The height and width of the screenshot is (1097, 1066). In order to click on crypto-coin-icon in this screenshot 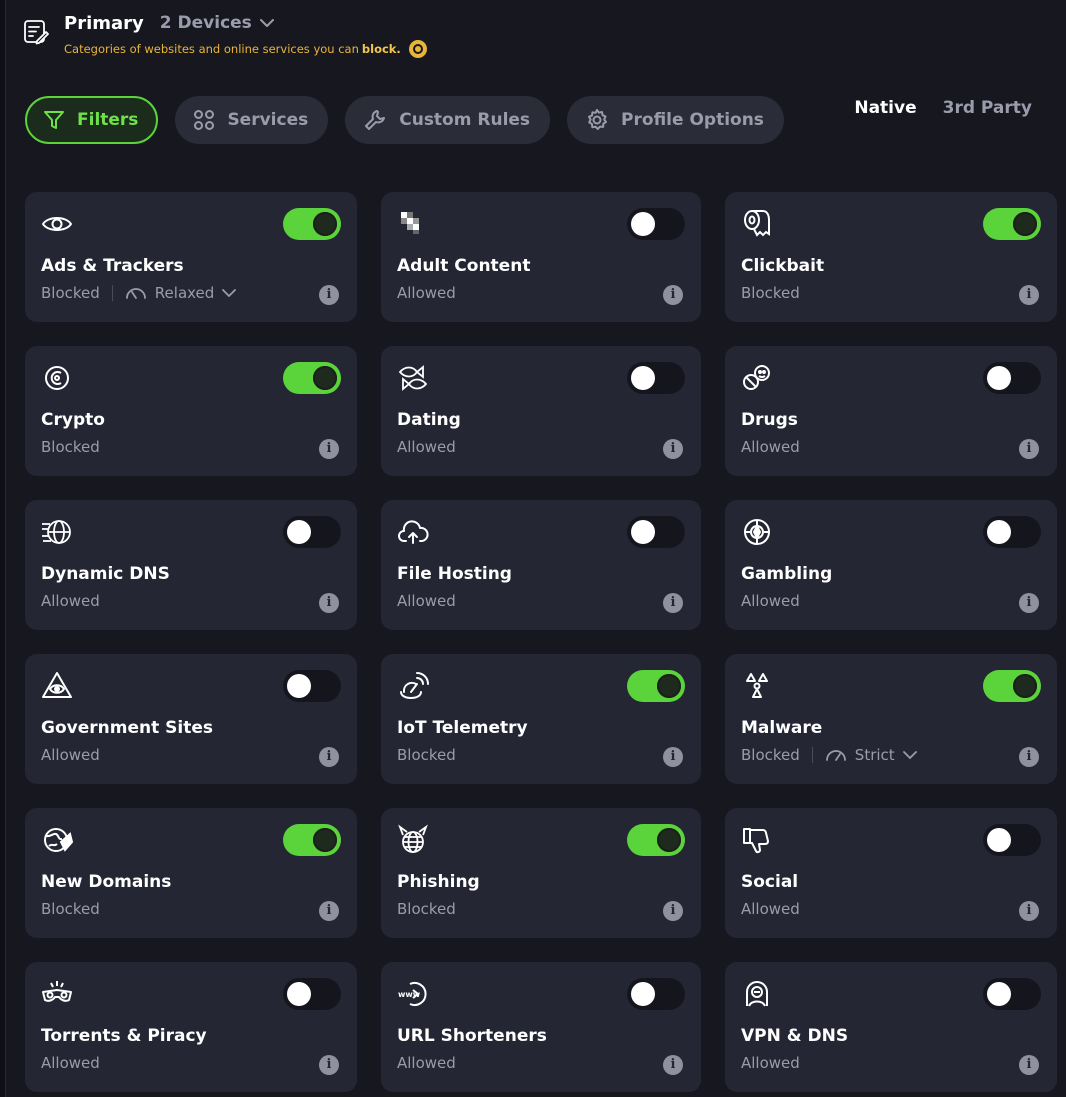, I will do `click(57, 378)`.